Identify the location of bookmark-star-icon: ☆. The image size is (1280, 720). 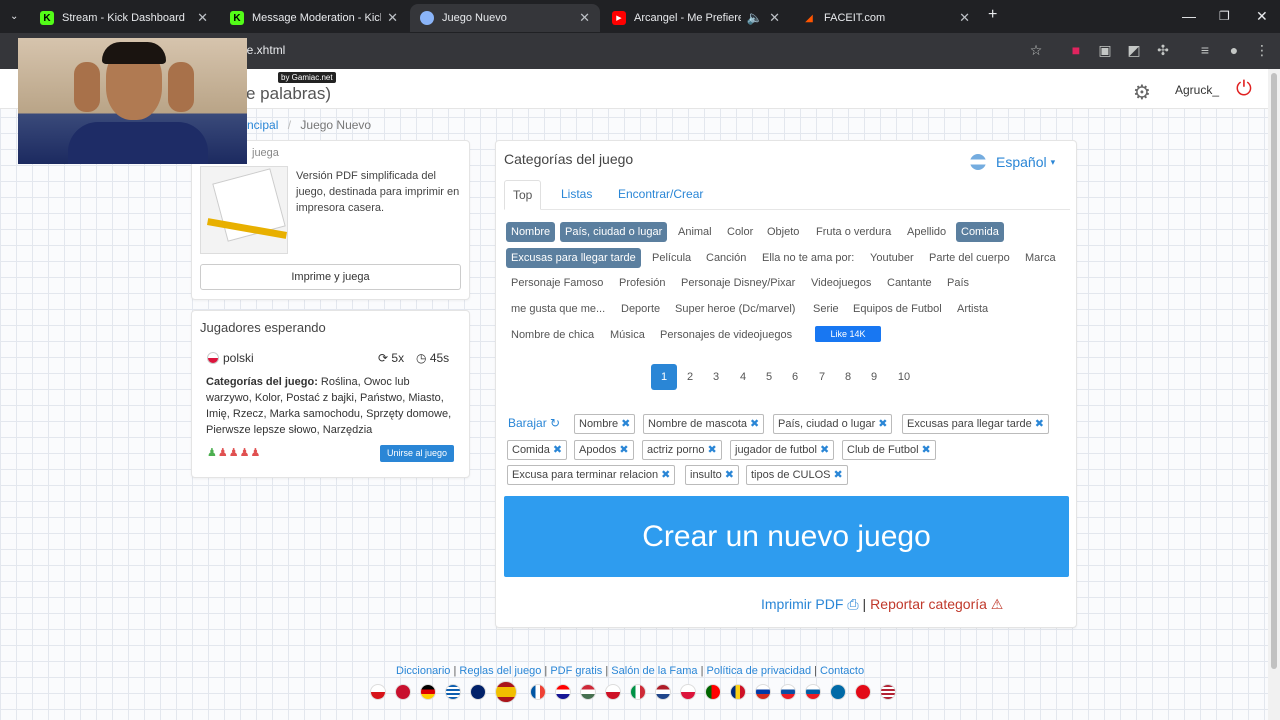
(1036, 50).